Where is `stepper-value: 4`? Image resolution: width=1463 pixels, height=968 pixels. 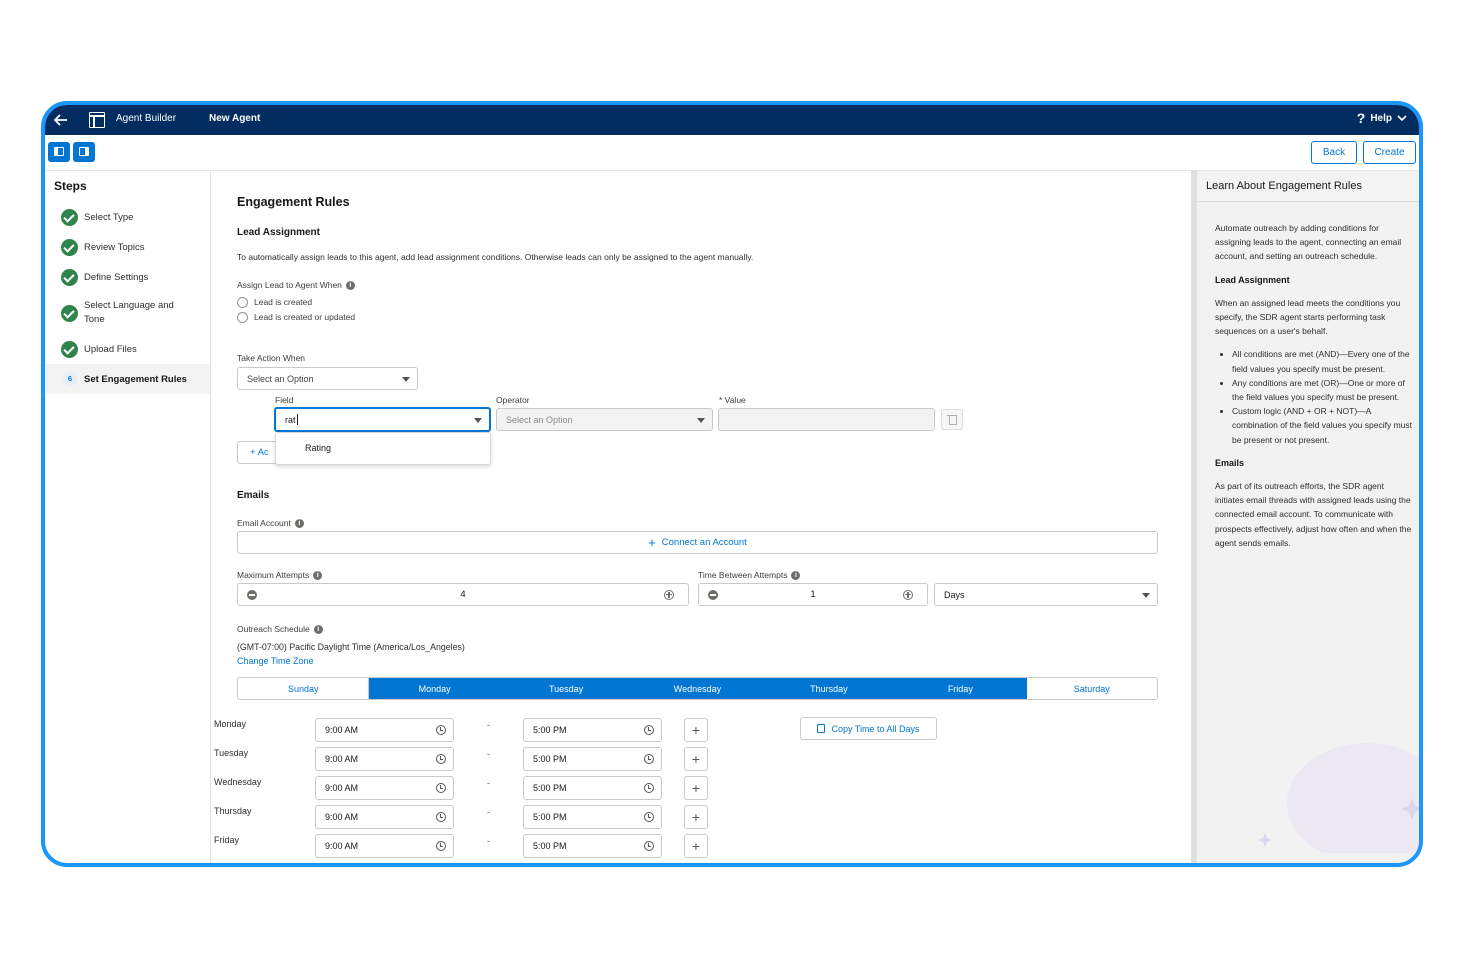
stepper-value: 4 is located at coordinates (462, 594).